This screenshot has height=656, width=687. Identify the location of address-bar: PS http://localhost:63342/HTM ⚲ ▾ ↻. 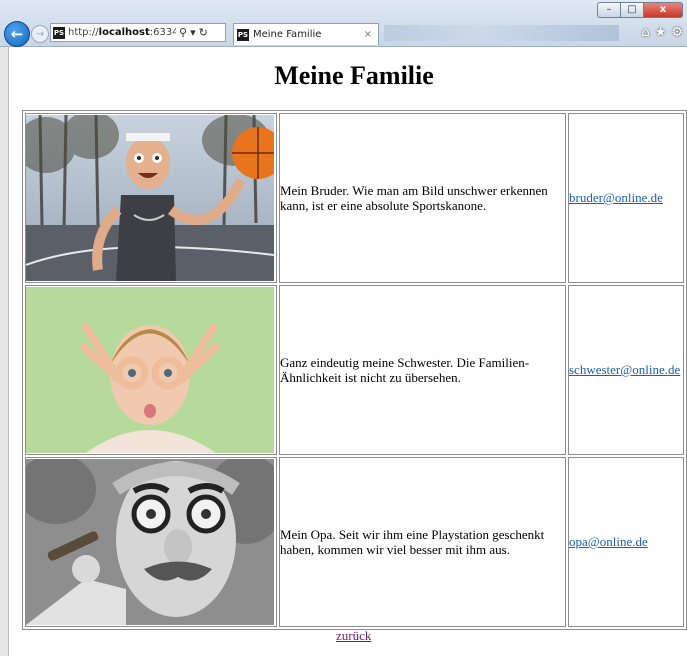
(138, 32).